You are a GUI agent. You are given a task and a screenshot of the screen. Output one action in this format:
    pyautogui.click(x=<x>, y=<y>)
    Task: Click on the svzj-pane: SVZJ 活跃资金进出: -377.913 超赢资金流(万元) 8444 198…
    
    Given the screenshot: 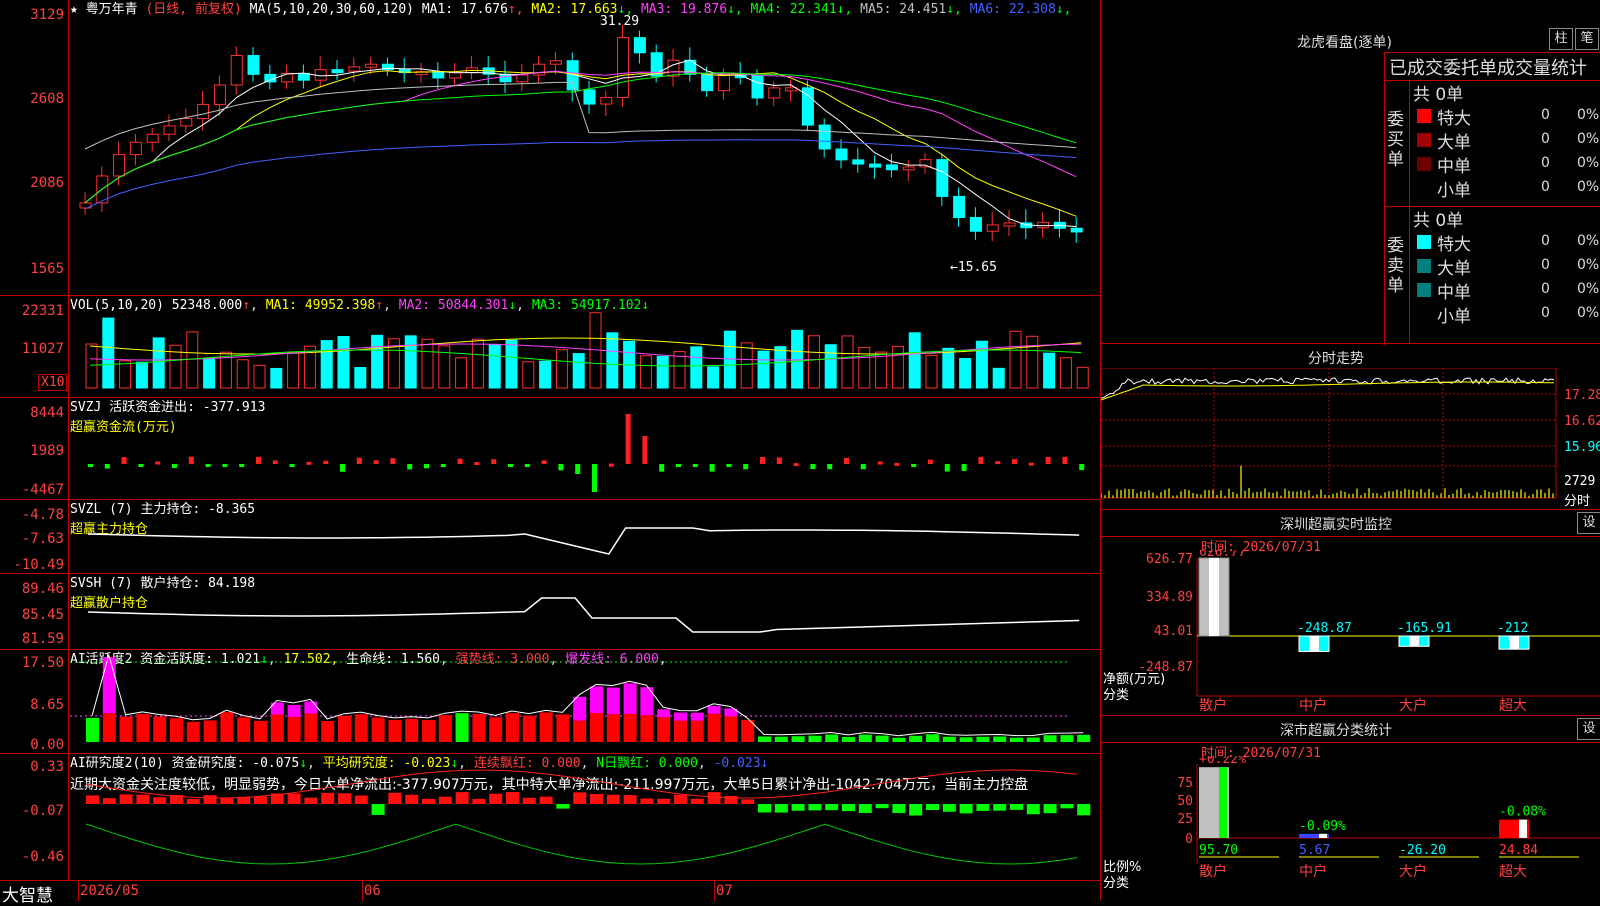 What is the action you would take?
    pyautogui.click(x=550, y=449)
    